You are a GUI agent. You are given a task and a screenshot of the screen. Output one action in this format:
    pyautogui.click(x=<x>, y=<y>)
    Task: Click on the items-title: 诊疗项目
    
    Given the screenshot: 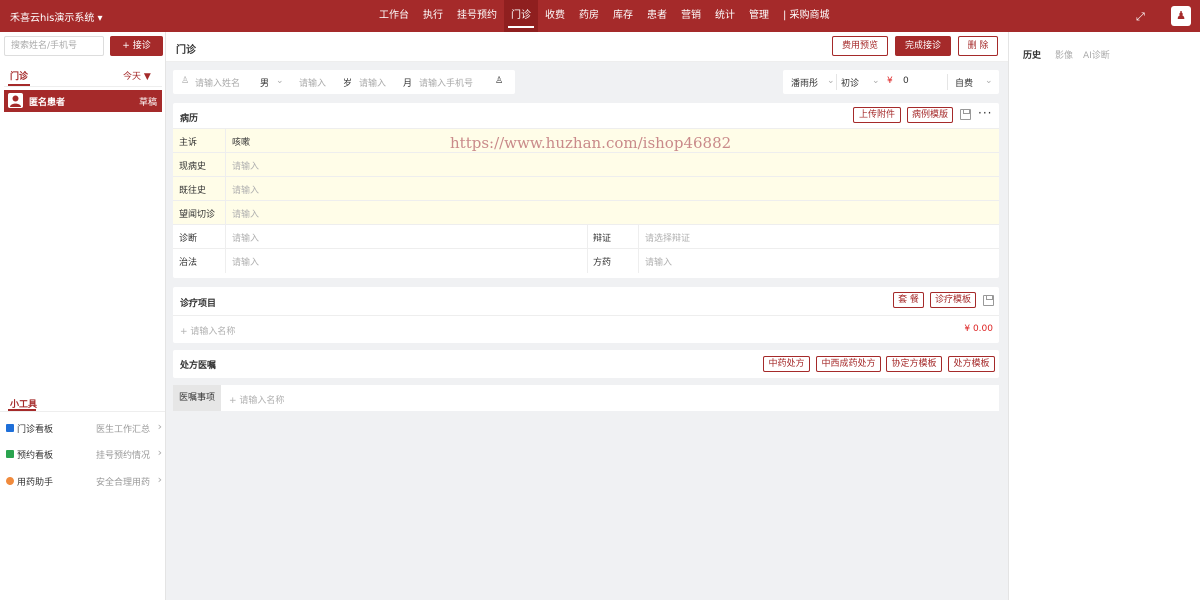 What is the action you would take?
    pyautogui.click(x=198, y=304)
    